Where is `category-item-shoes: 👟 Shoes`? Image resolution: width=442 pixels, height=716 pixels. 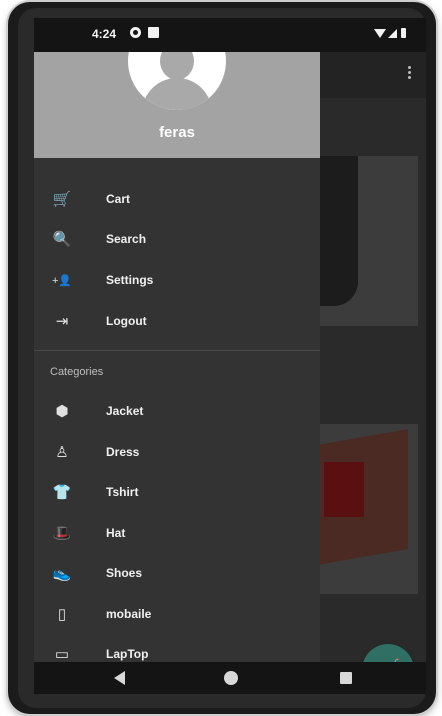
category-item-shoes: 👟 Shoes is located at coordinates (177, 574).